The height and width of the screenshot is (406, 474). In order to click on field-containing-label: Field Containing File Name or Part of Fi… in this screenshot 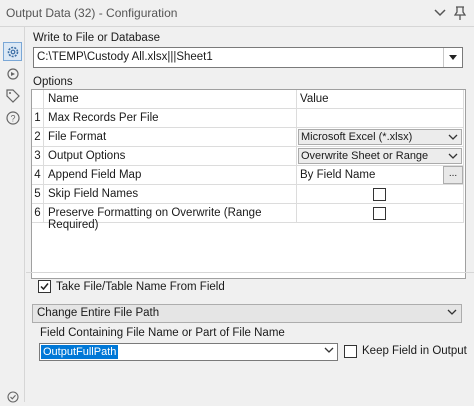, I will do `click(162, 333)`.